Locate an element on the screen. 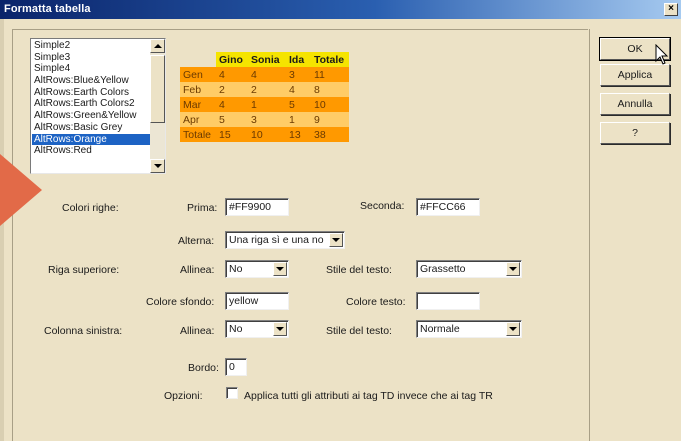  list-item: AltRows:Earth Colors2 is located at coordinates (91, 104).